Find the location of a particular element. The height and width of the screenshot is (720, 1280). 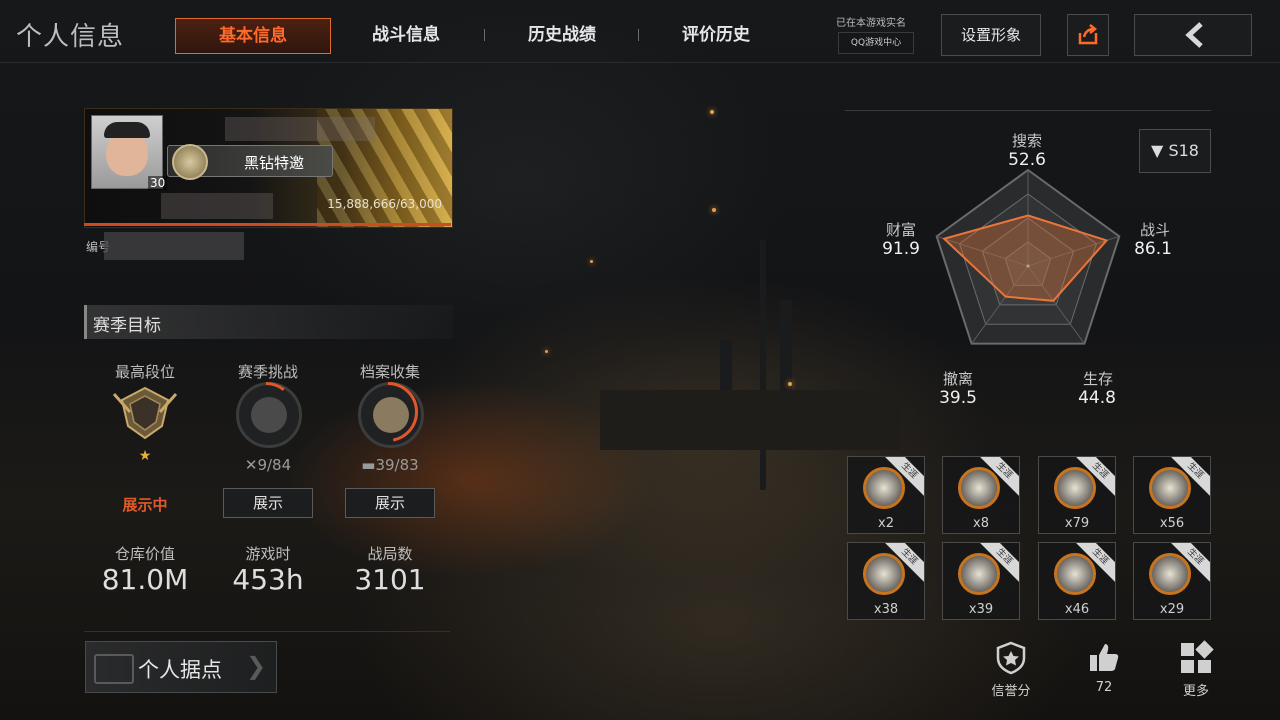

stat-label-matches: 战局数 is located at coordinates (390, 554).